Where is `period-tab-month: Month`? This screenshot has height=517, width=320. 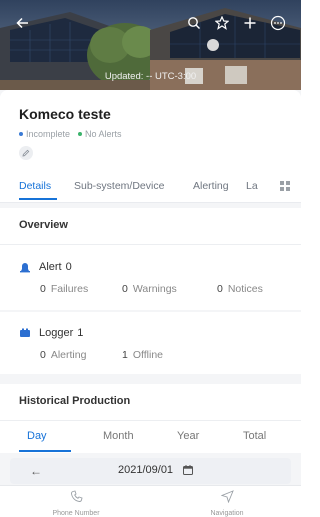 period-tab-month: Month is located at coordinates (118, 436).